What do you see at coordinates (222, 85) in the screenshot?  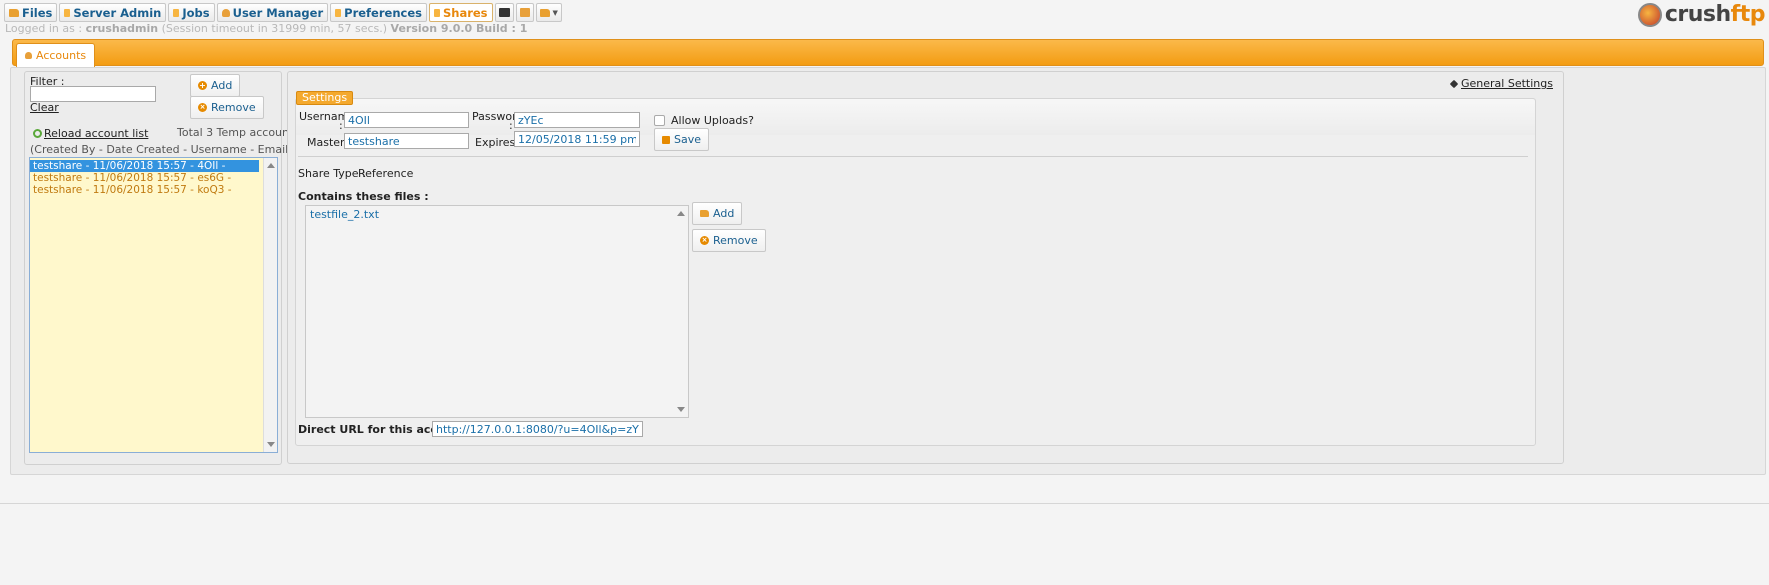 I see `add-account-label: Add` at bounding box center [222, 85].